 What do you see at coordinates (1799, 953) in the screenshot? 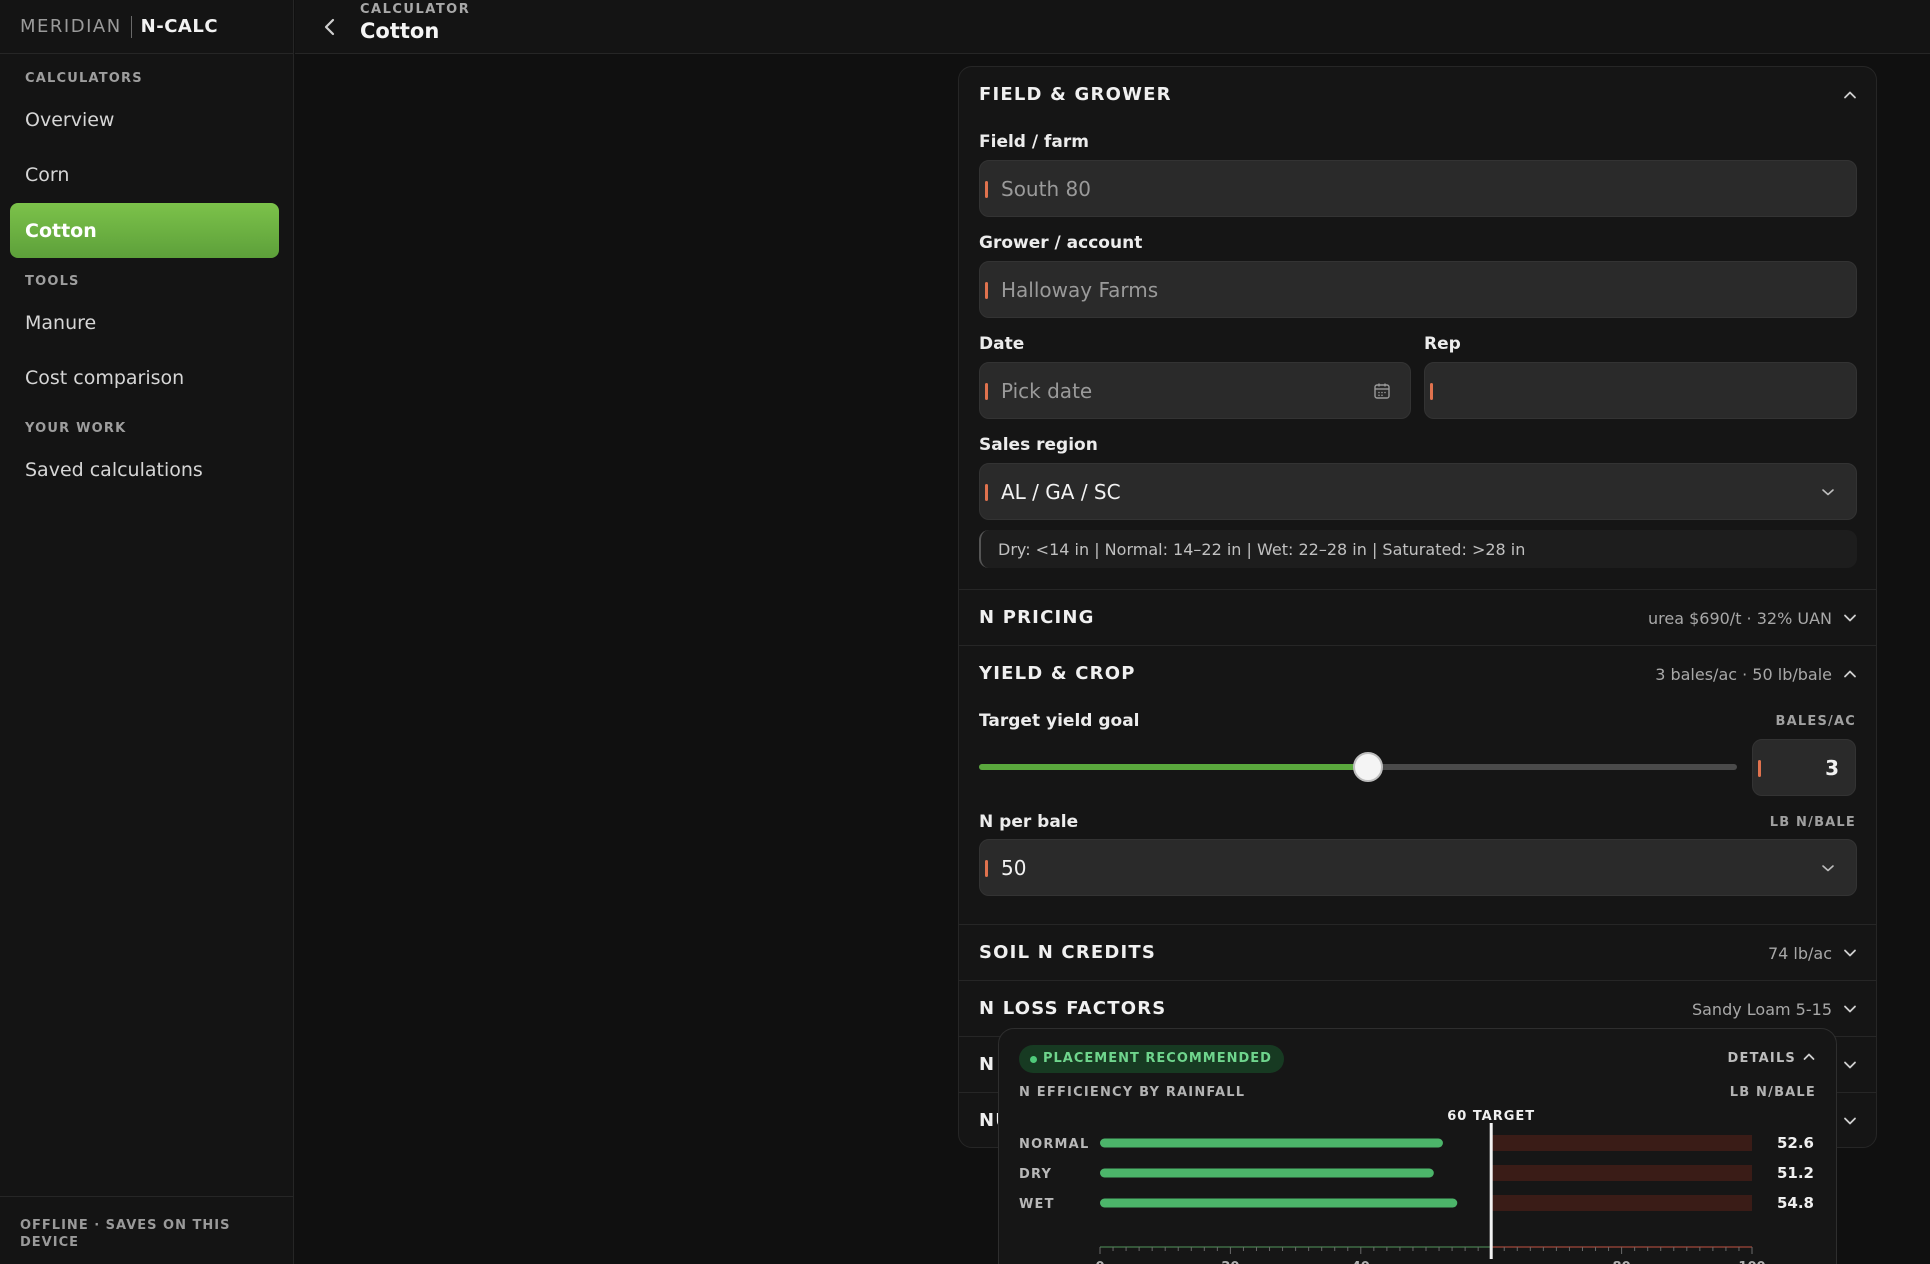
I see `section-summary: 74 lb/ac` at bounding box center [1799, 953].